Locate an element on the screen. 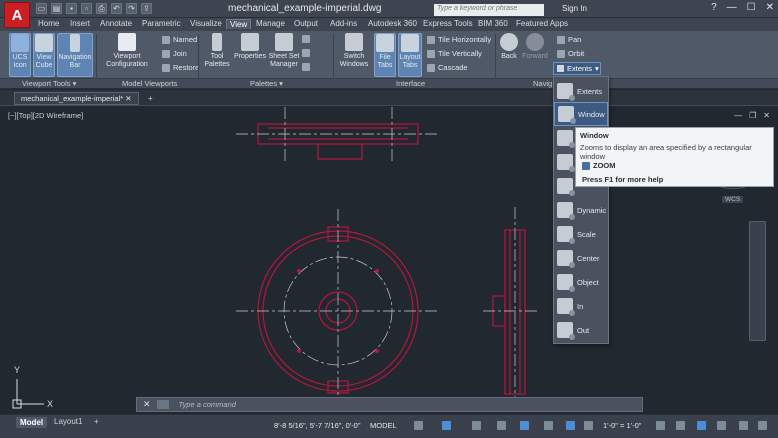 Image resolution: width=778 pixels, height=438 pixels. back-button: Back is located at coordinates (509, 47).